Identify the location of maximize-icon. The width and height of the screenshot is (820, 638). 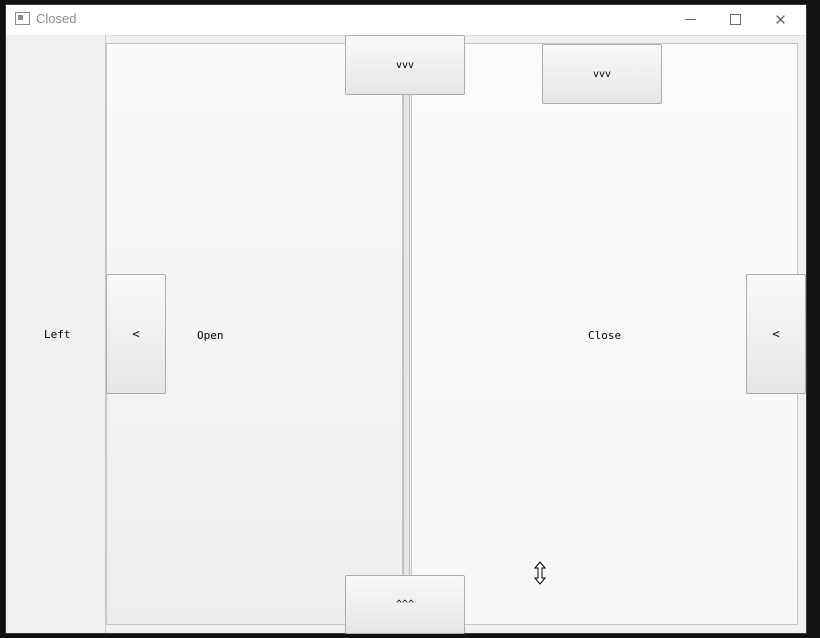
(735, 19).